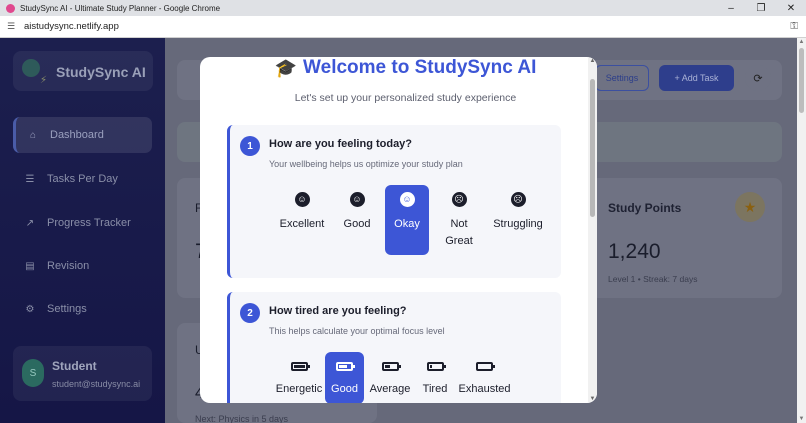 This screenshot has width=806, height=423. Describe the element at coordinates (407, 224) in the screenshot. I see `option-label: Okay` at that location.